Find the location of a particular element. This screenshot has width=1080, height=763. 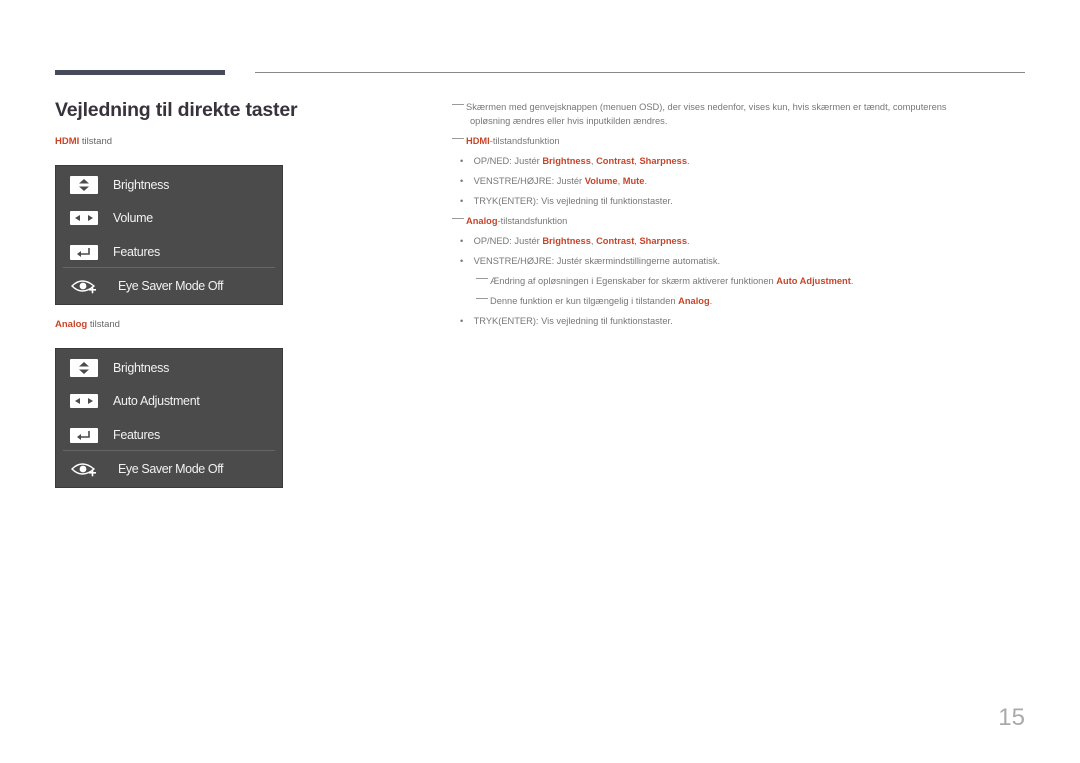

hdmi-bullet-2: • VENSTRE/HØJRE: Justér Volume, Mute. is located at coordinates (553, 181).